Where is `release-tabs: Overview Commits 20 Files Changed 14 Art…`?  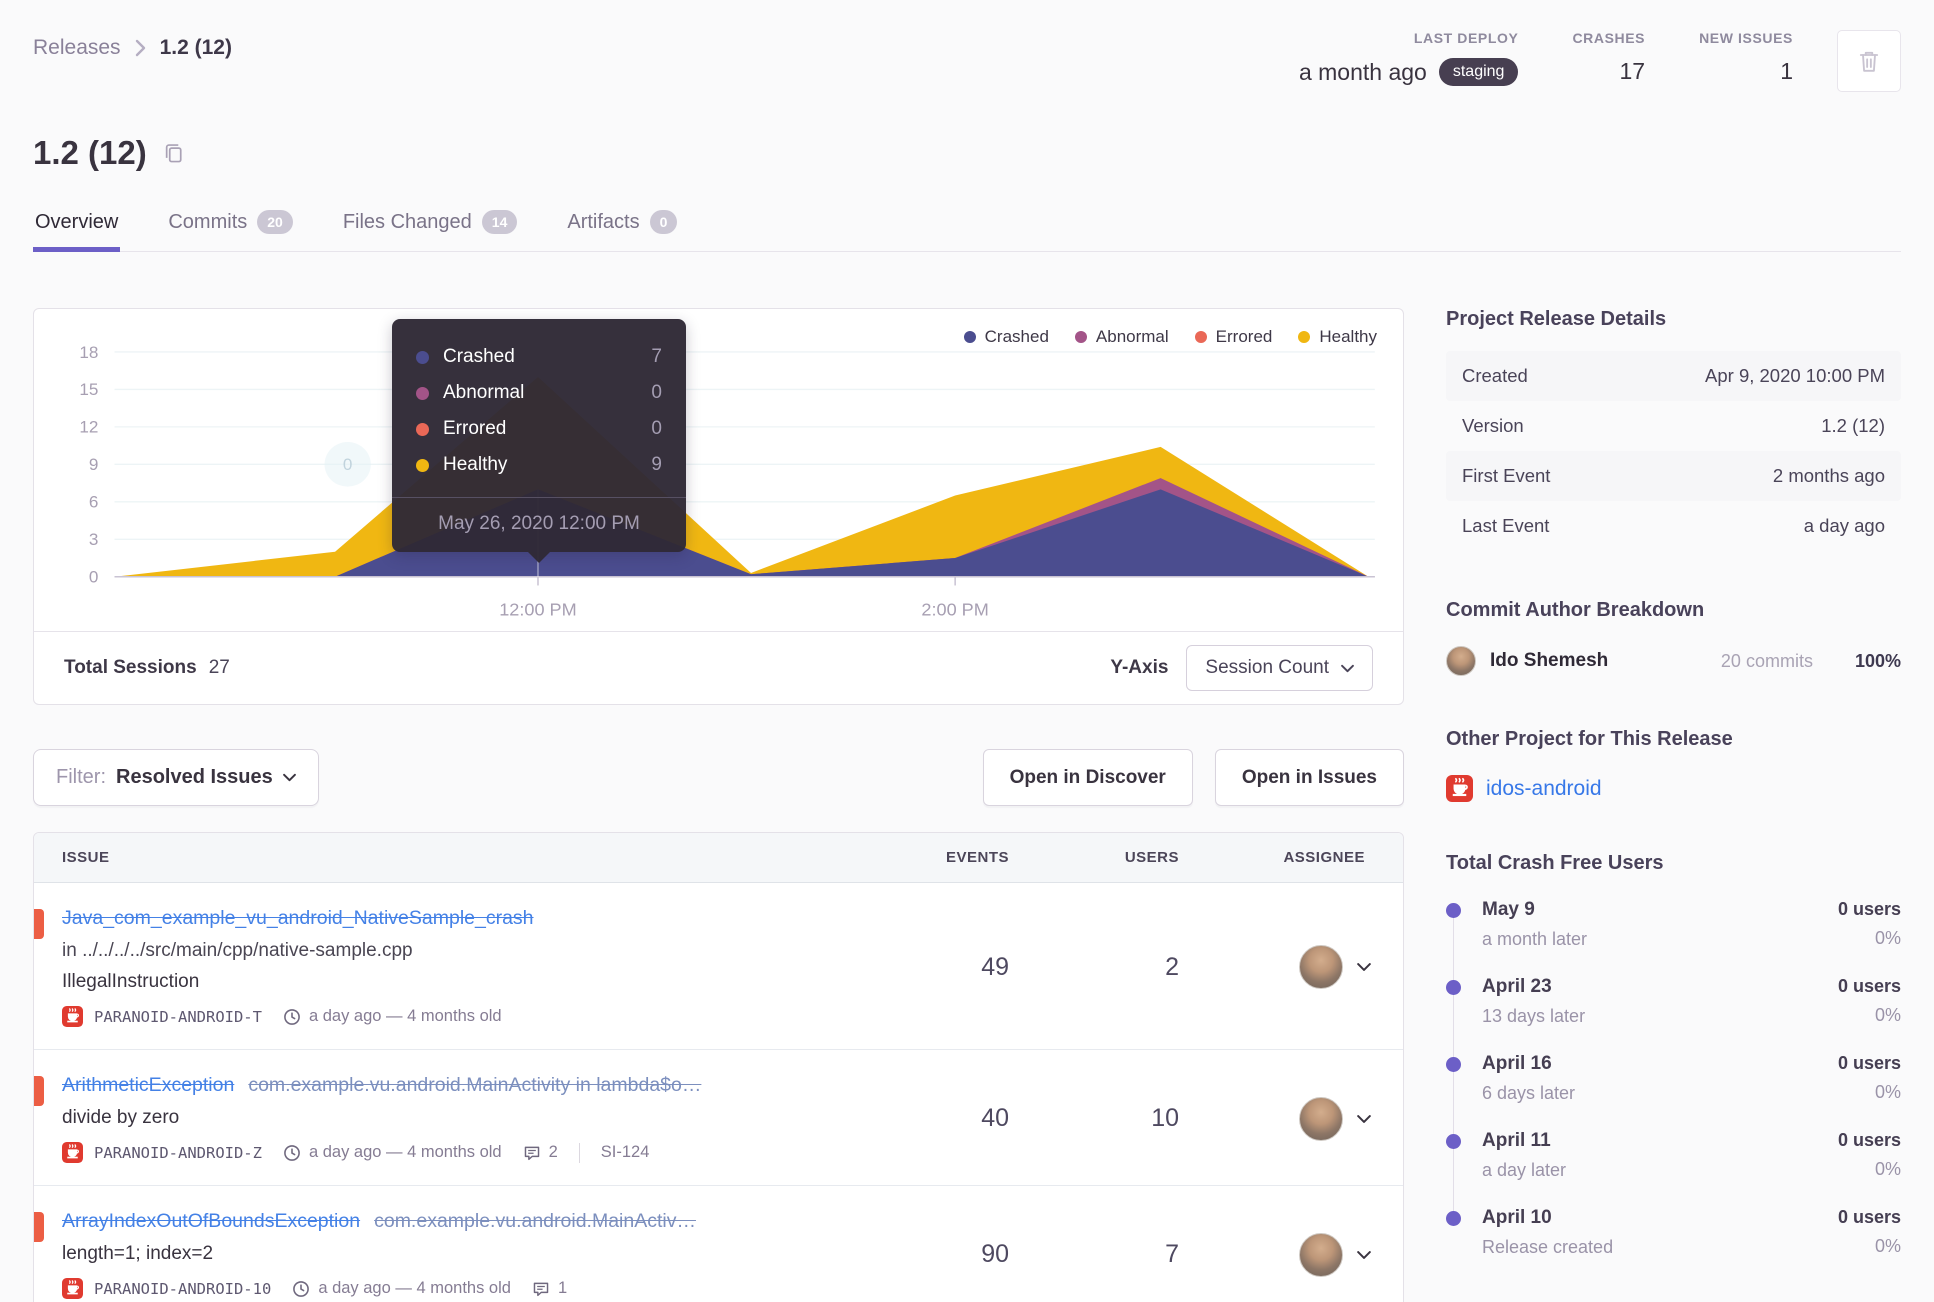 release-tabs: Overview Commits 20 Files Changed 14 Art… is located at coordinates (967, 225).